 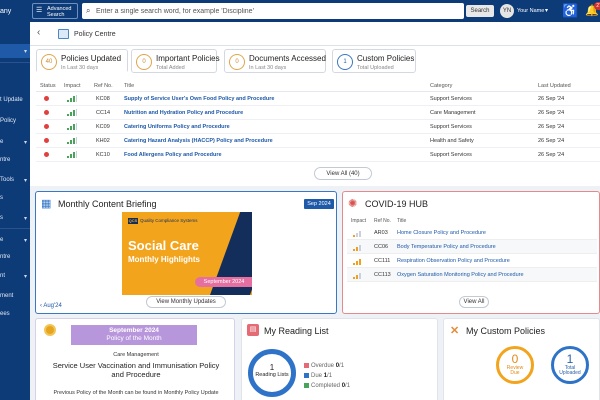 I want to click on ref-no: CC113, so click(x=382, y=275).